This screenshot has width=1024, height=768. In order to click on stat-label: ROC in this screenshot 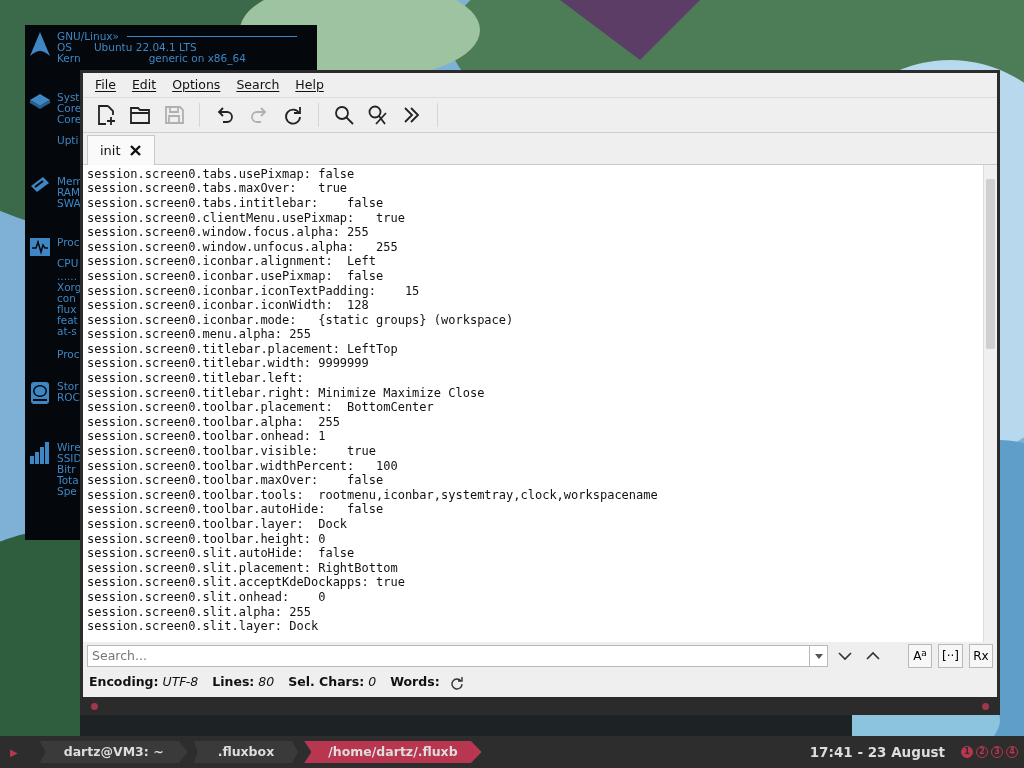, I will do `click(68, 397)`.